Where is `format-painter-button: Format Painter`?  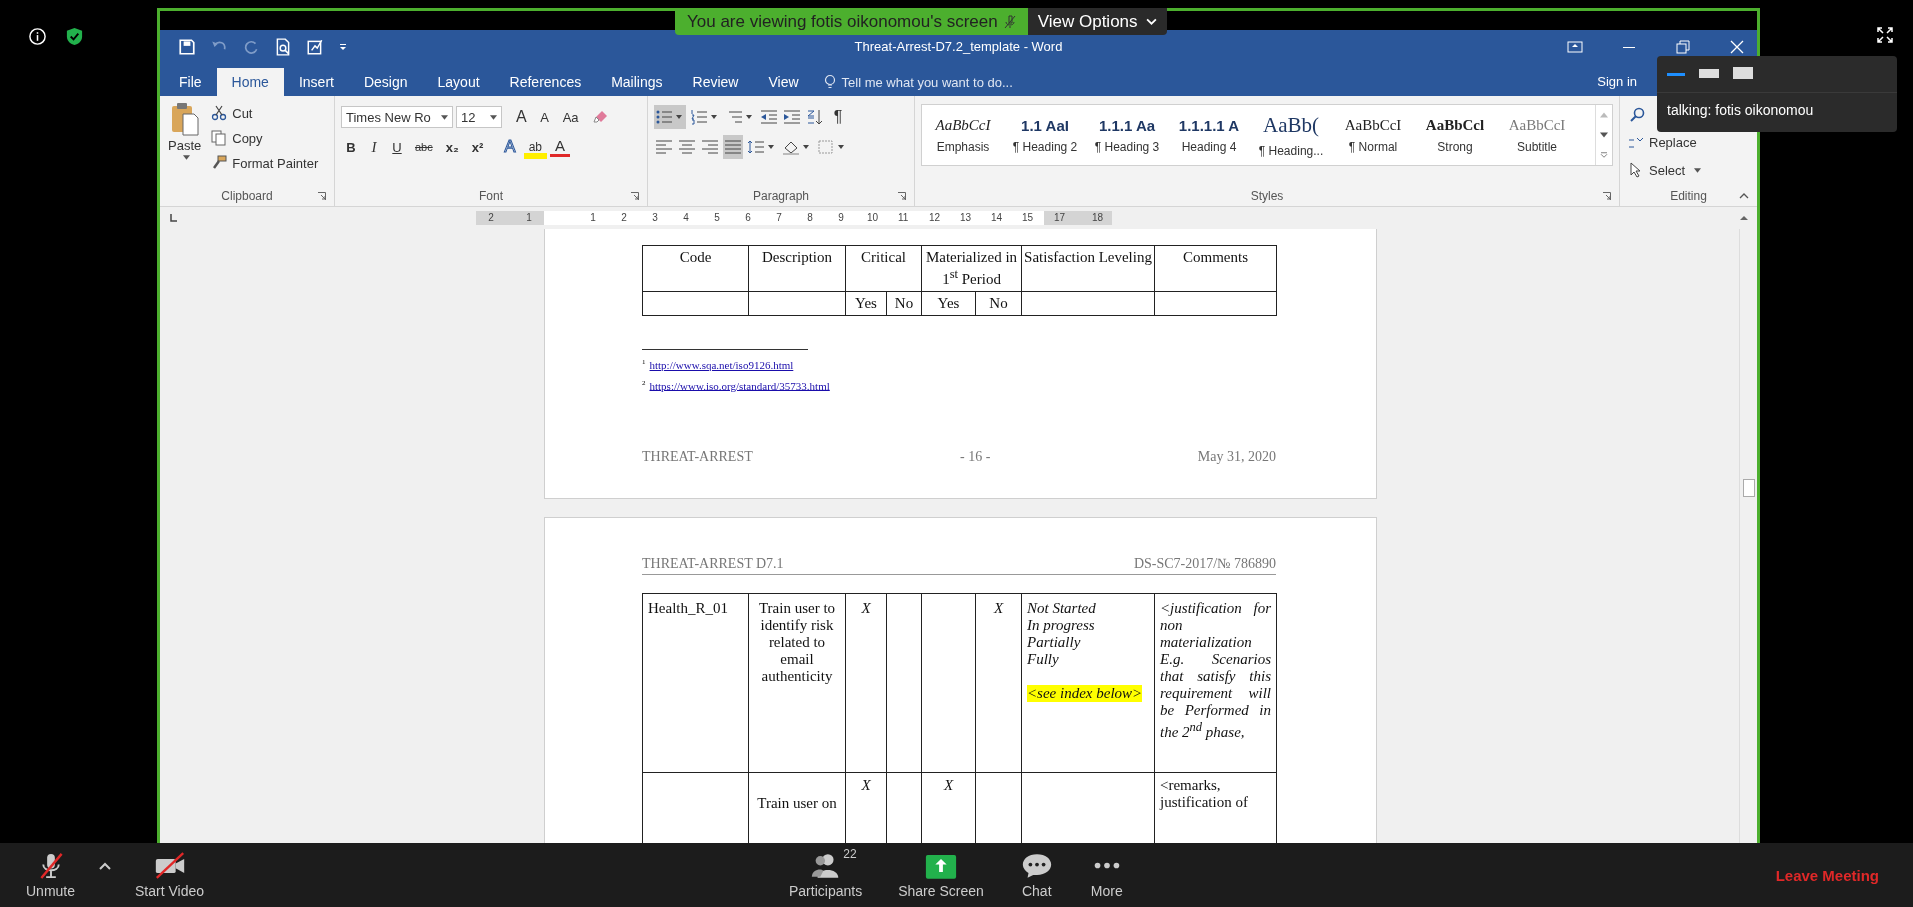 format-painter-button: Format Painter is located at coordinates (265, 163).